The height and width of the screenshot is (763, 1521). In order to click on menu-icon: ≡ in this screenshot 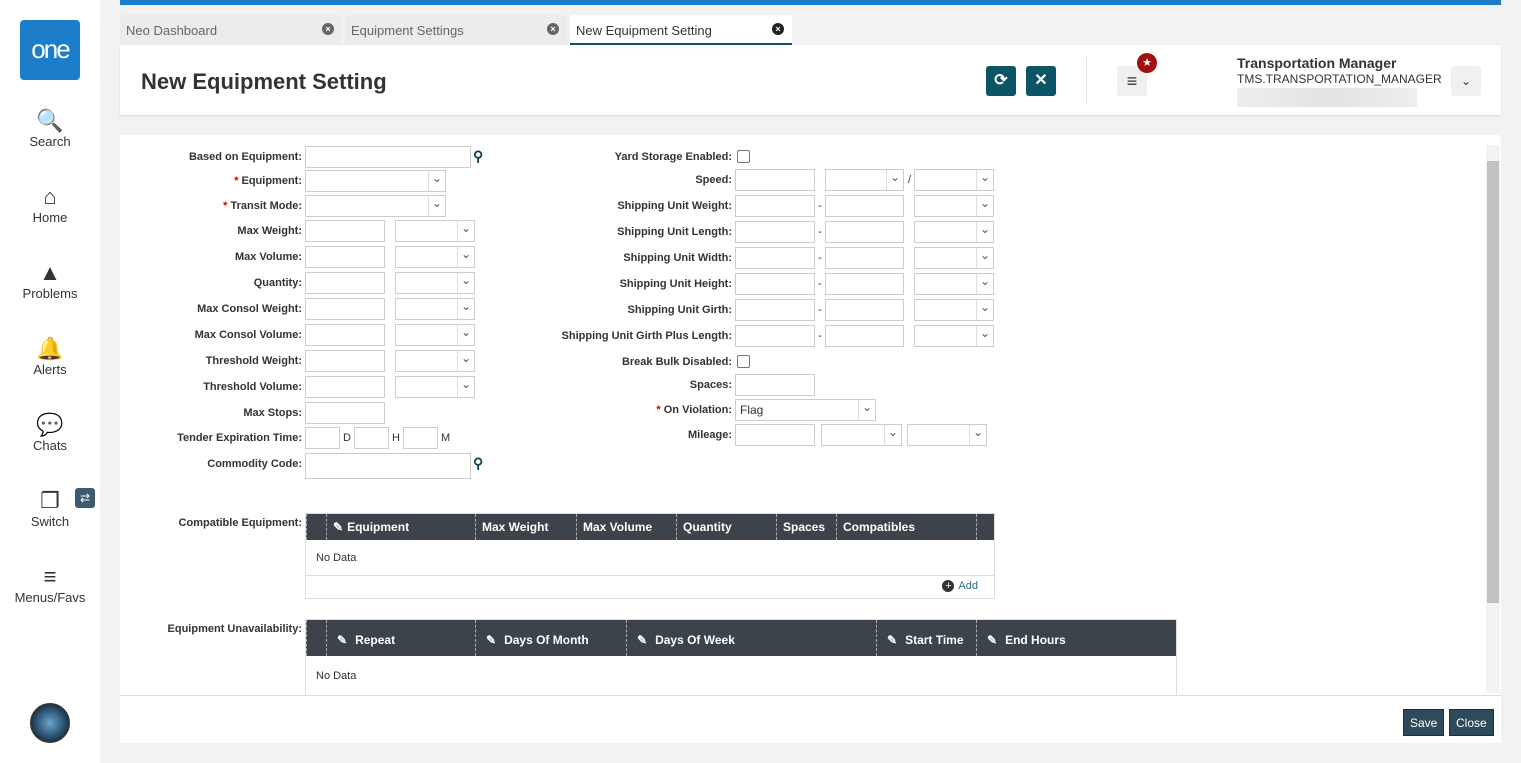, I will do `click(50, 576)`.